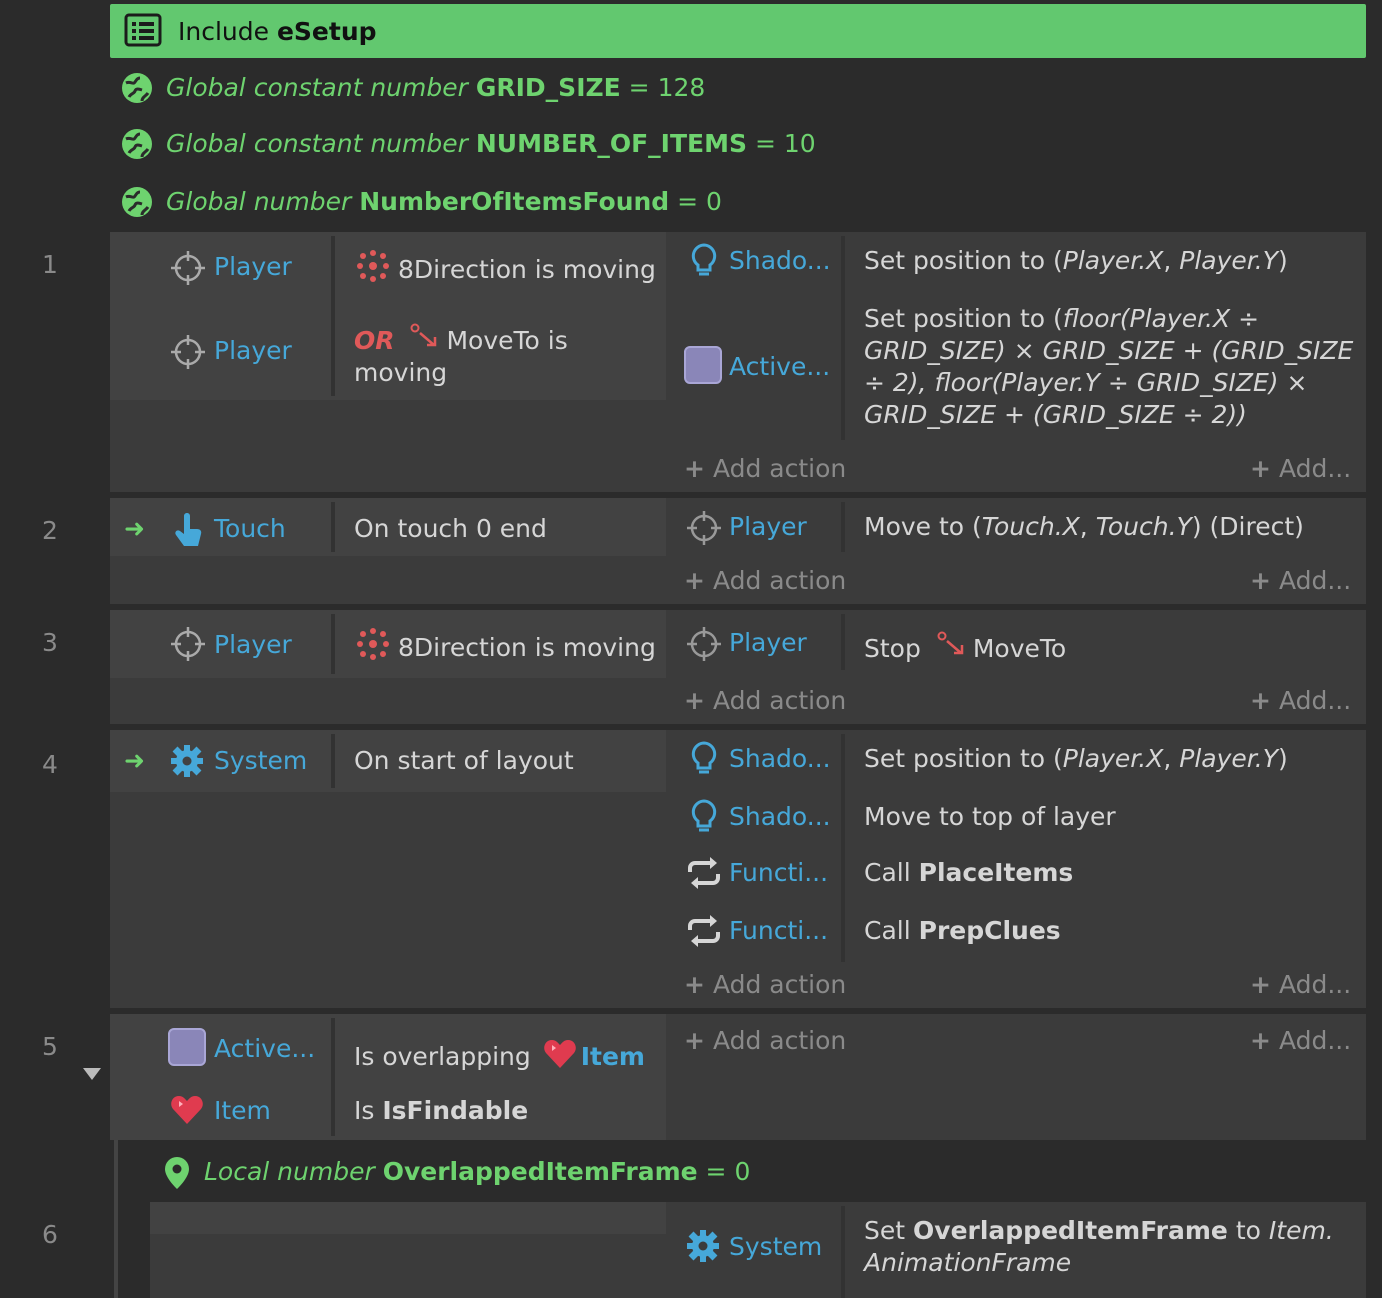  What do you see at coordinates (50, 1046) in the screenshot?
I see `event-number: 5` at bounding box center [50, 1046].